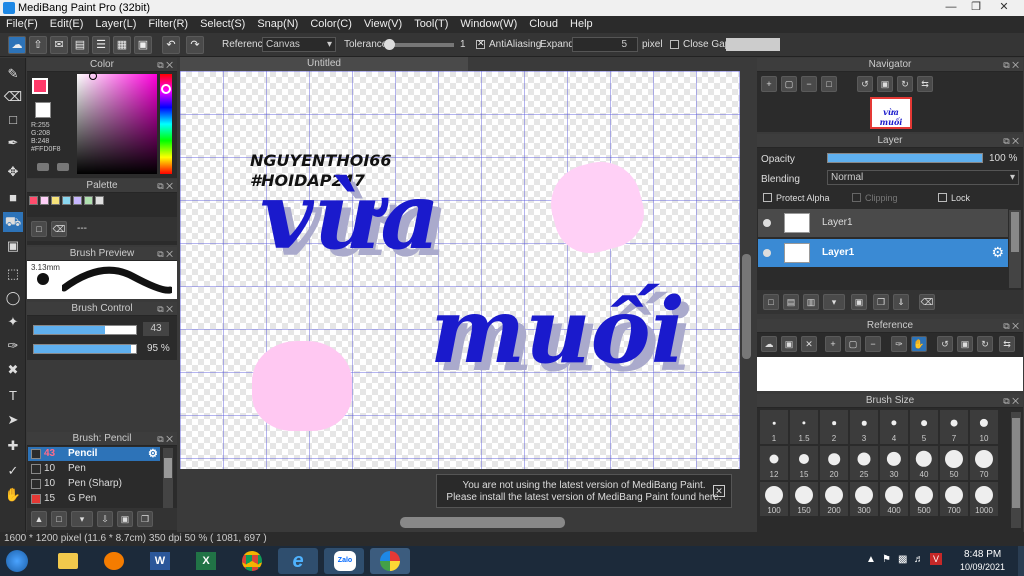 The image size is (1024, 576). What do you see at coordinates (834, 463) in the screenshot?
I see `brush-size-cell: 20` at bounding box center [834, 463].